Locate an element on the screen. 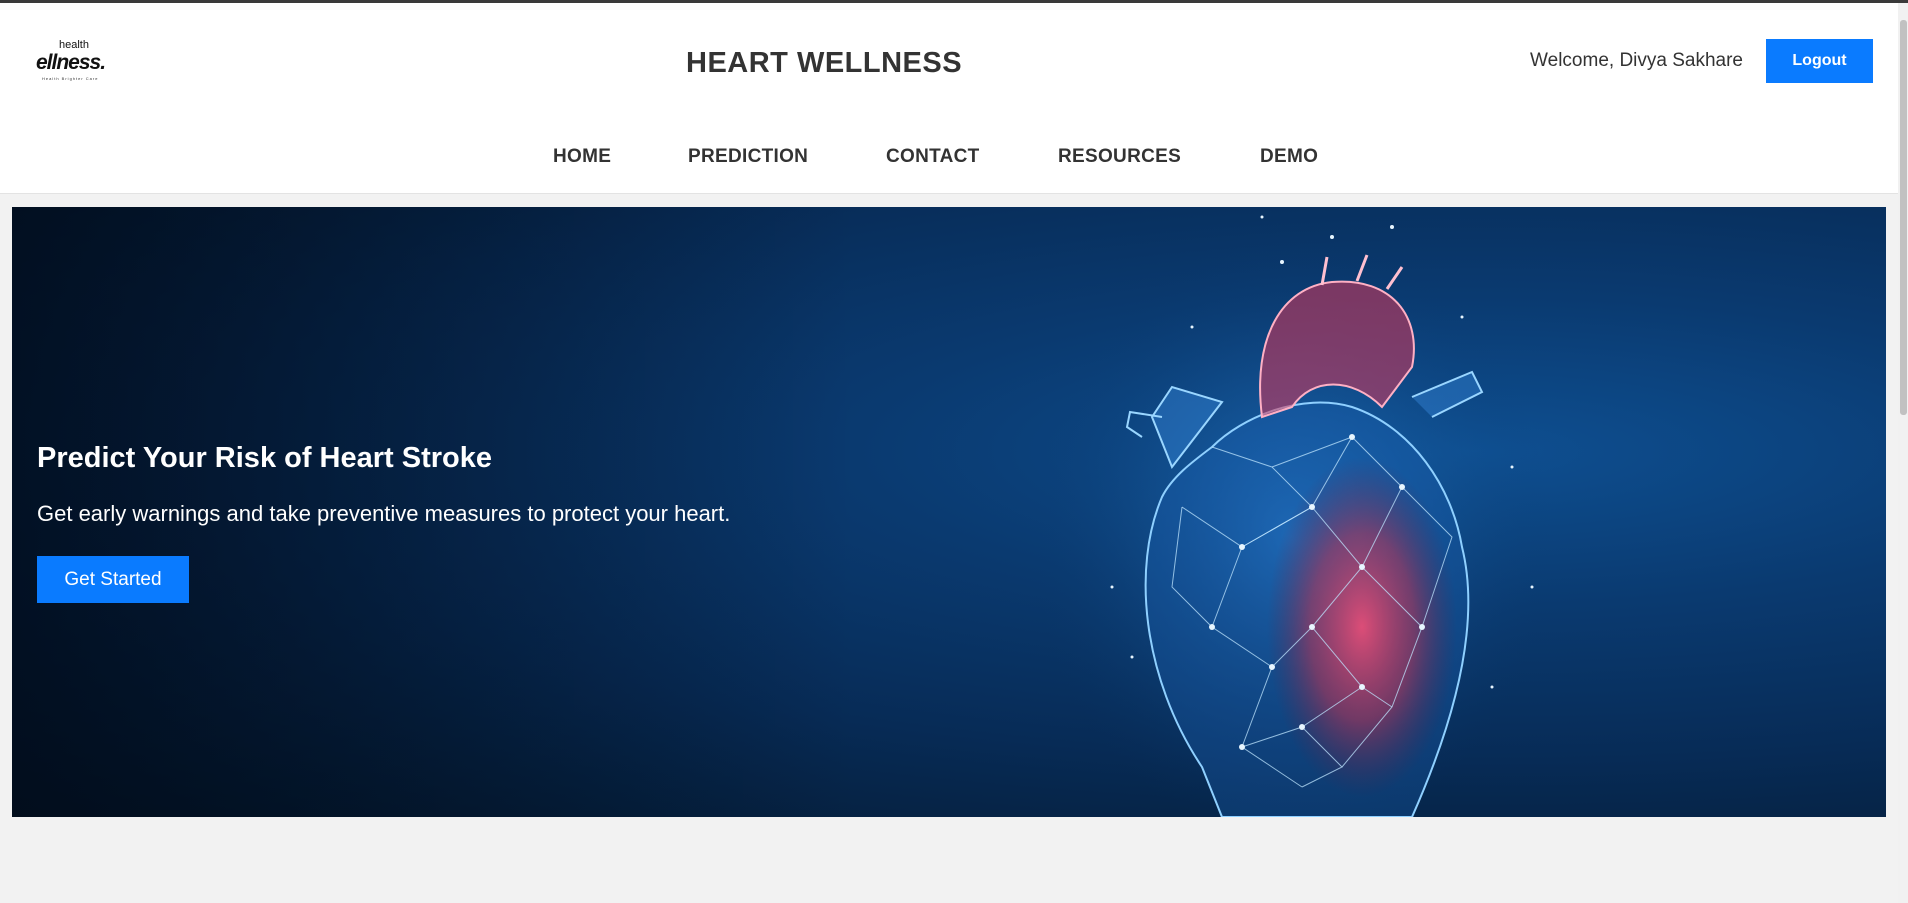 The height and width of the screenshot is (903, 1908). nav-item-contact: CONTACT is located at coordinates (933, 157).